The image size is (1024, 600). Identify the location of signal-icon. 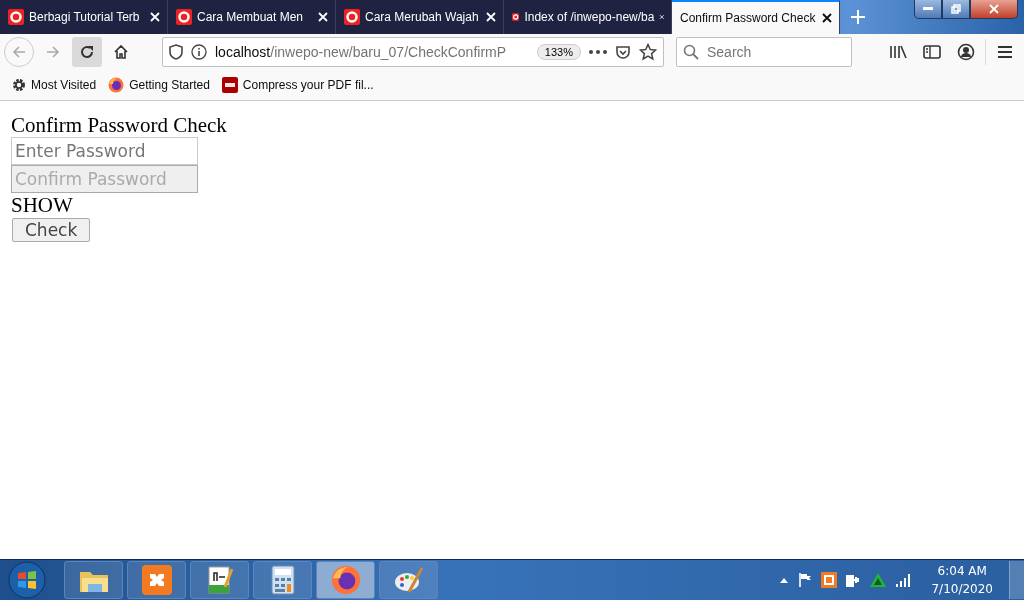
(903, 580).